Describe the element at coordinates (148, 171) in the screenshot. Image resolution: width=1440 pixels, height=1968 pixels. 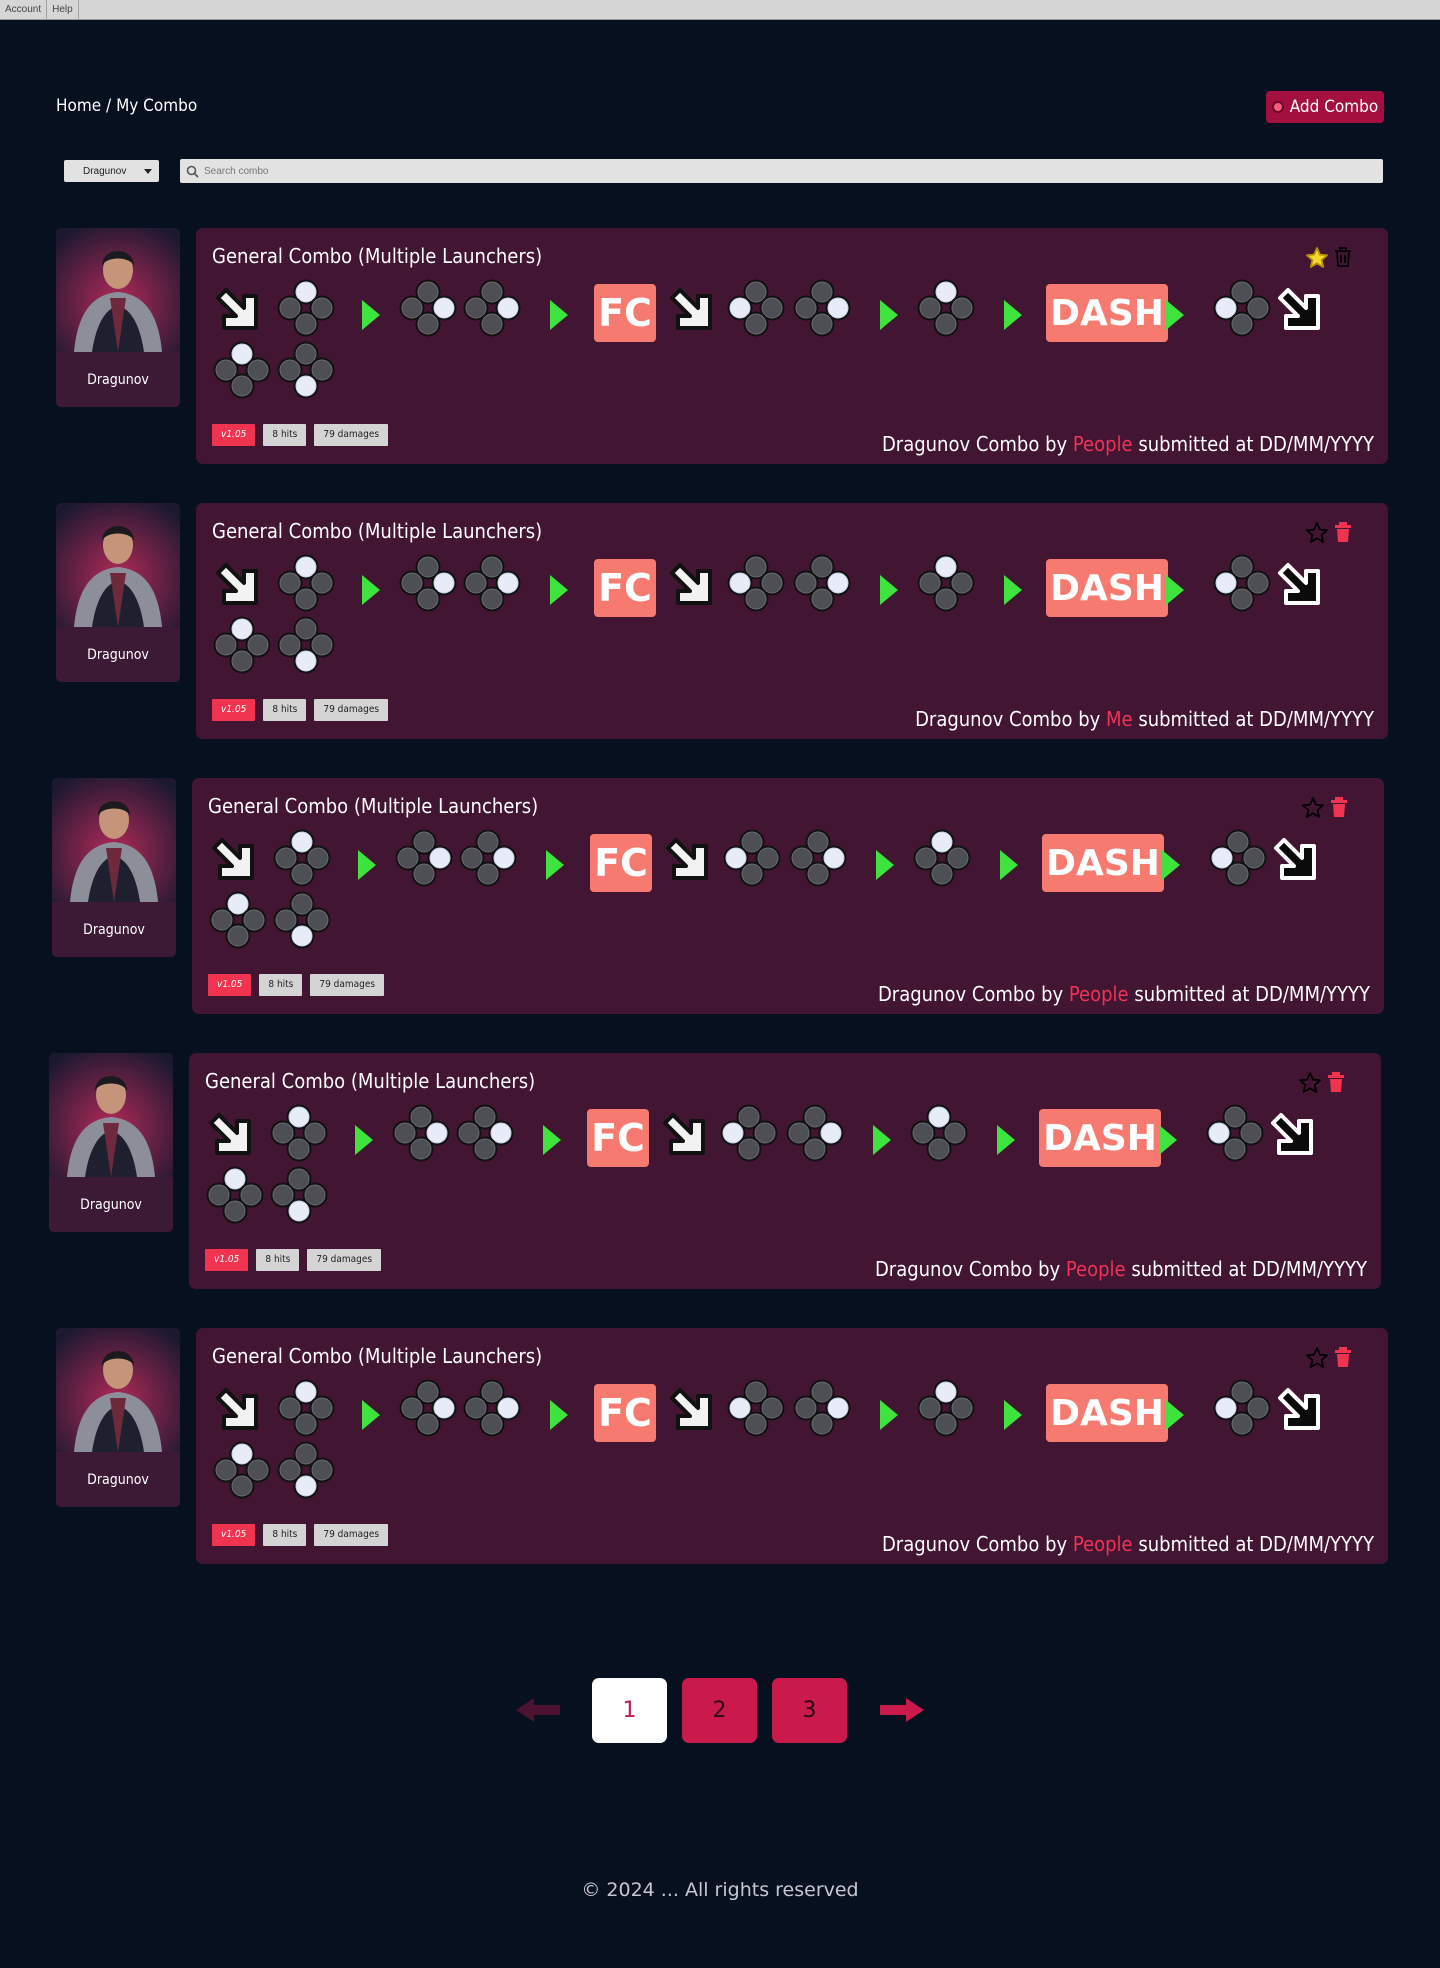
I see `caret-down-icon` at that location.